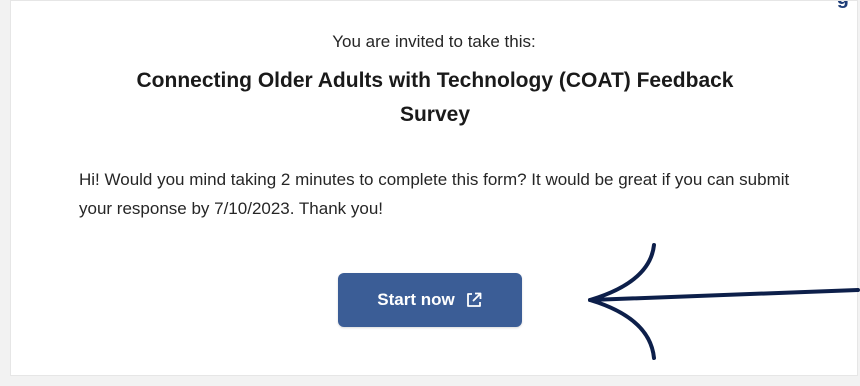  Describe the element at coordinates (474, 299) in the screenshot. I see `external-link-icon` at that location.